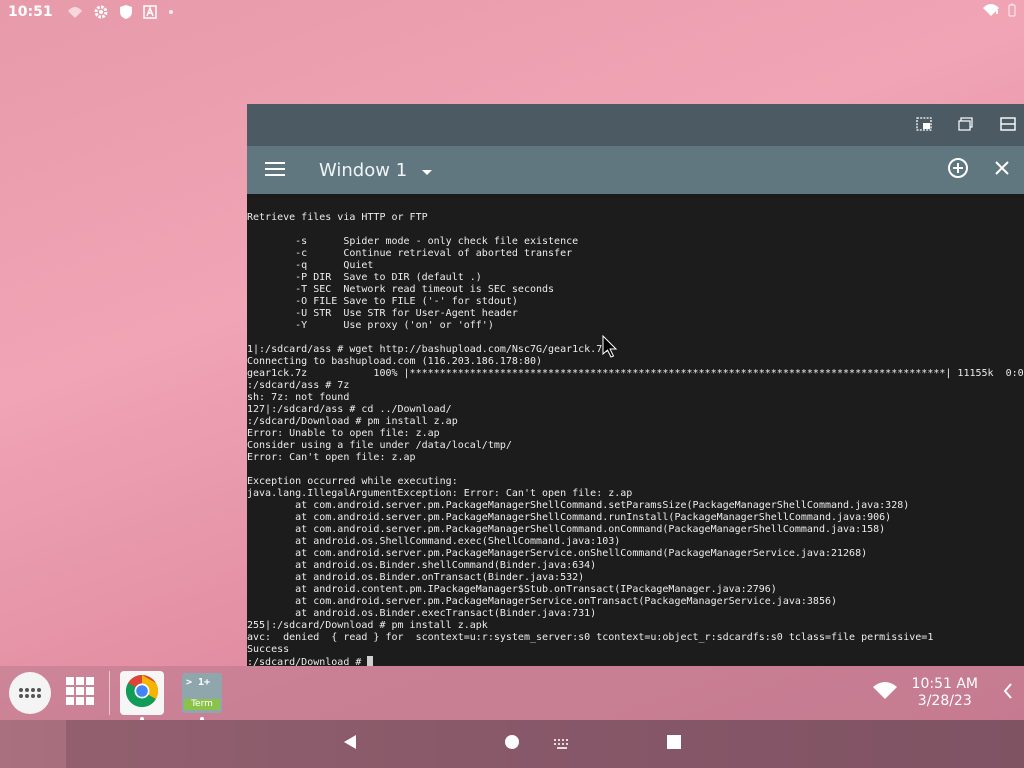  I want to click on wifi-icon, so click(885, 693).